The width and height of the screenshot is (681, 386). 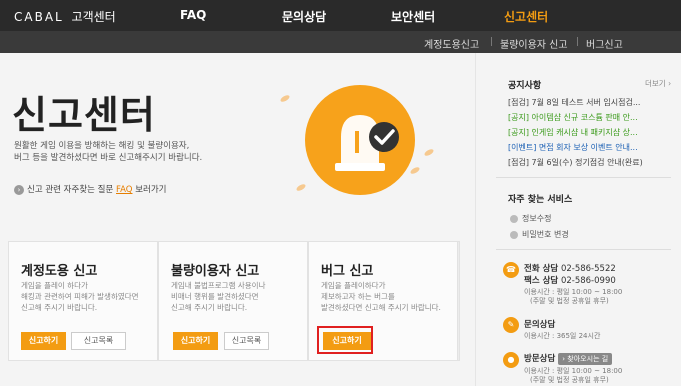 I want to click on subnav-bug: 버그신고, so click(x=604, y=43).